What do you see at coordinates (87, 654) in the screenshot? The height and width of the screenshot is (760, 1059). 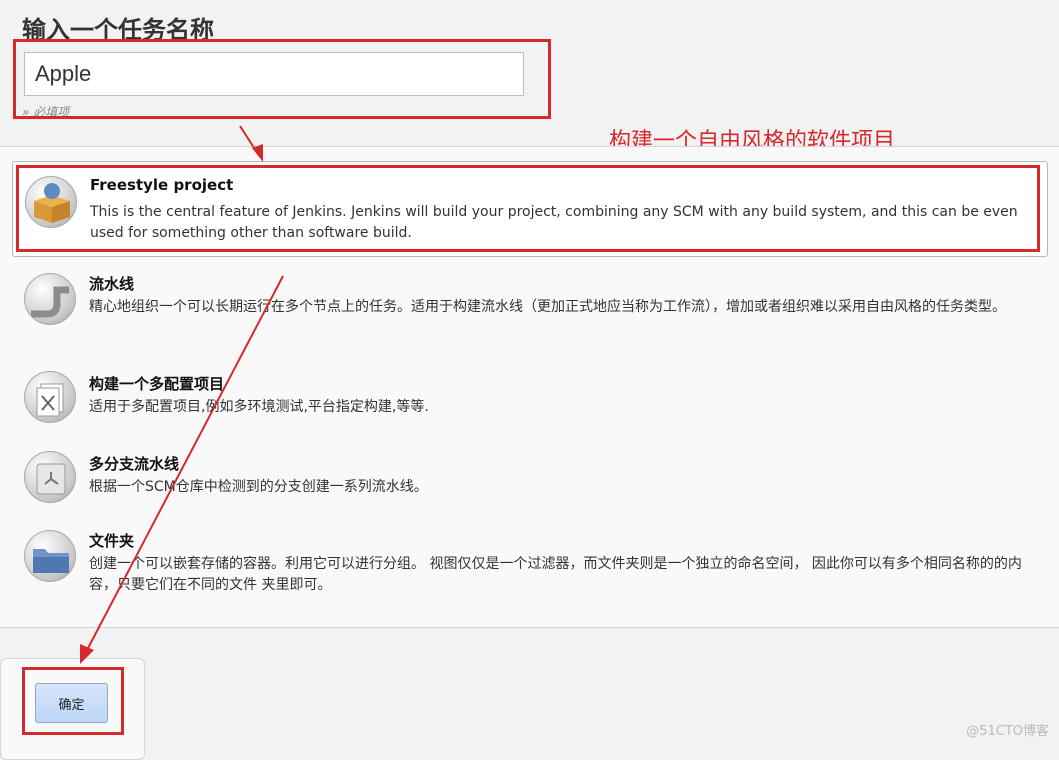 I see `arrow-head-ok` at bounding box center [87, 654].